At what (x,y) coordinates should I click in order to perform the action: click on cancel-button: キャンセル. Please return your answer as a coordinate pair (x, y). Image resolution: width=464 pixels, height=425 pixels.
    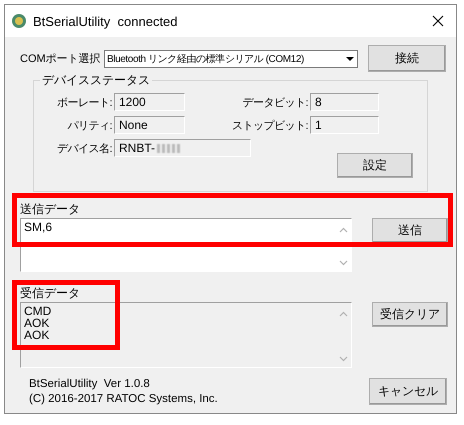
    Looking at the image, I should click on (408, 391).